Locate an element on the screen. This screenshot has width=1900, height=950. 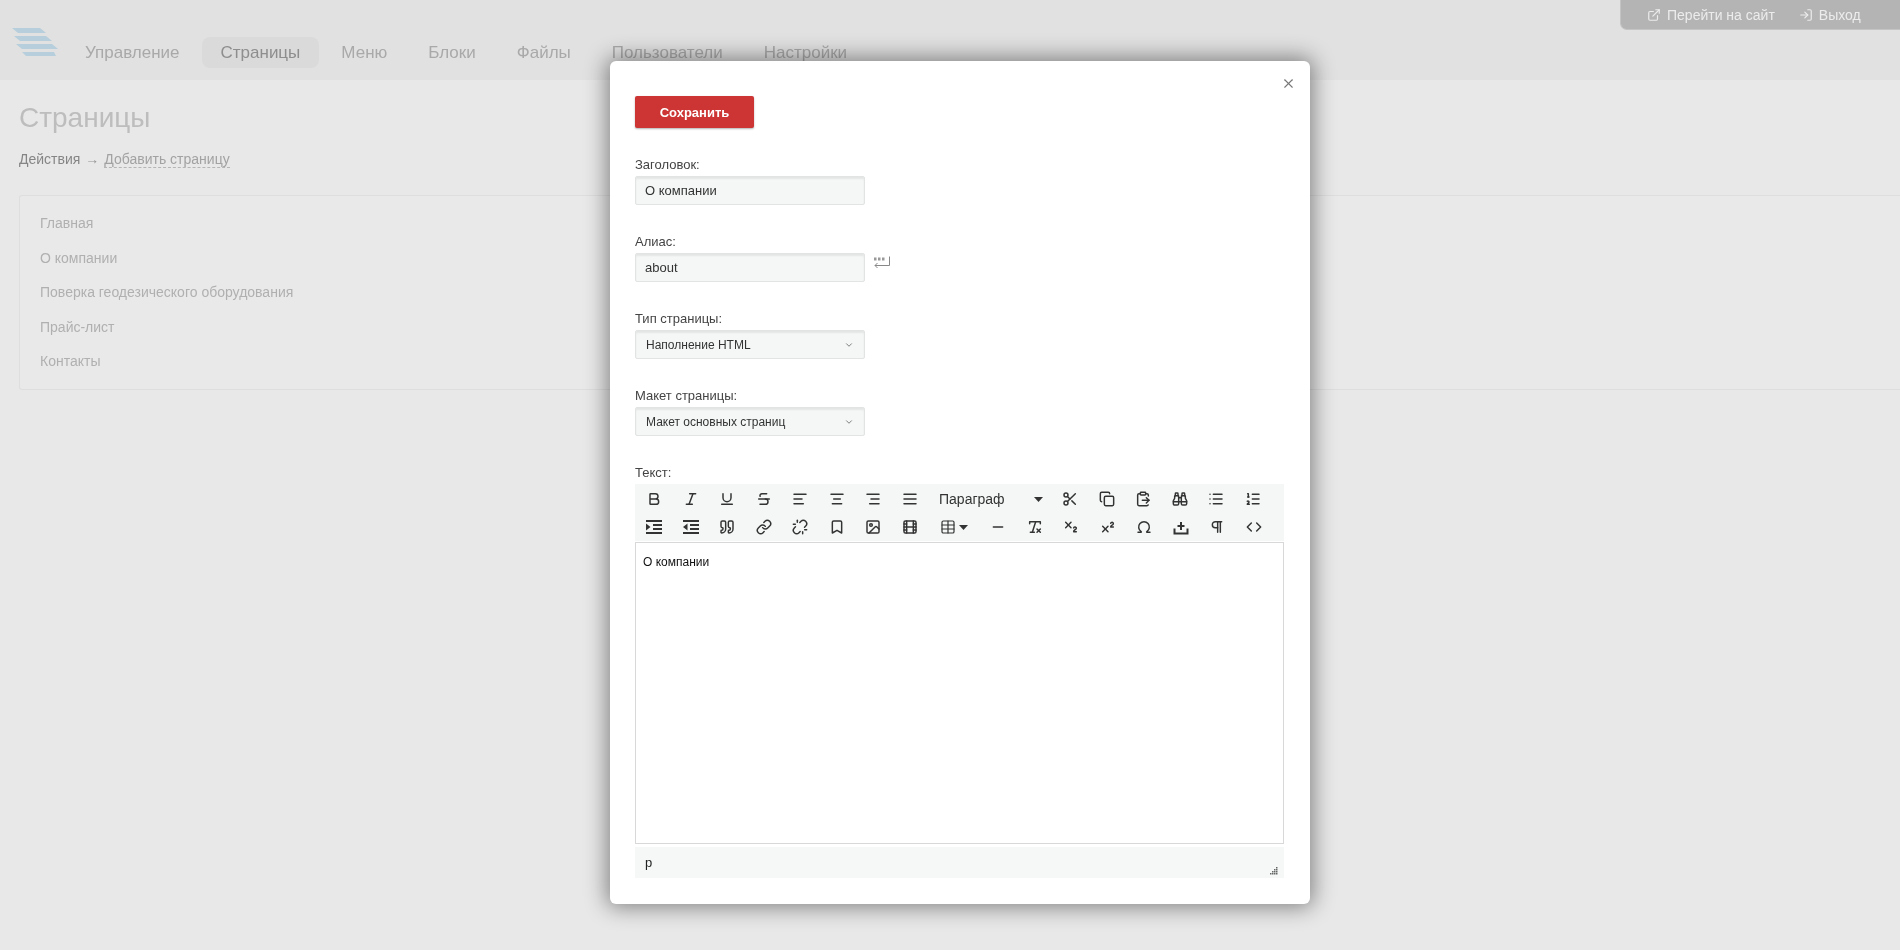
align-justify-icon is located at coordinates (909, 499).